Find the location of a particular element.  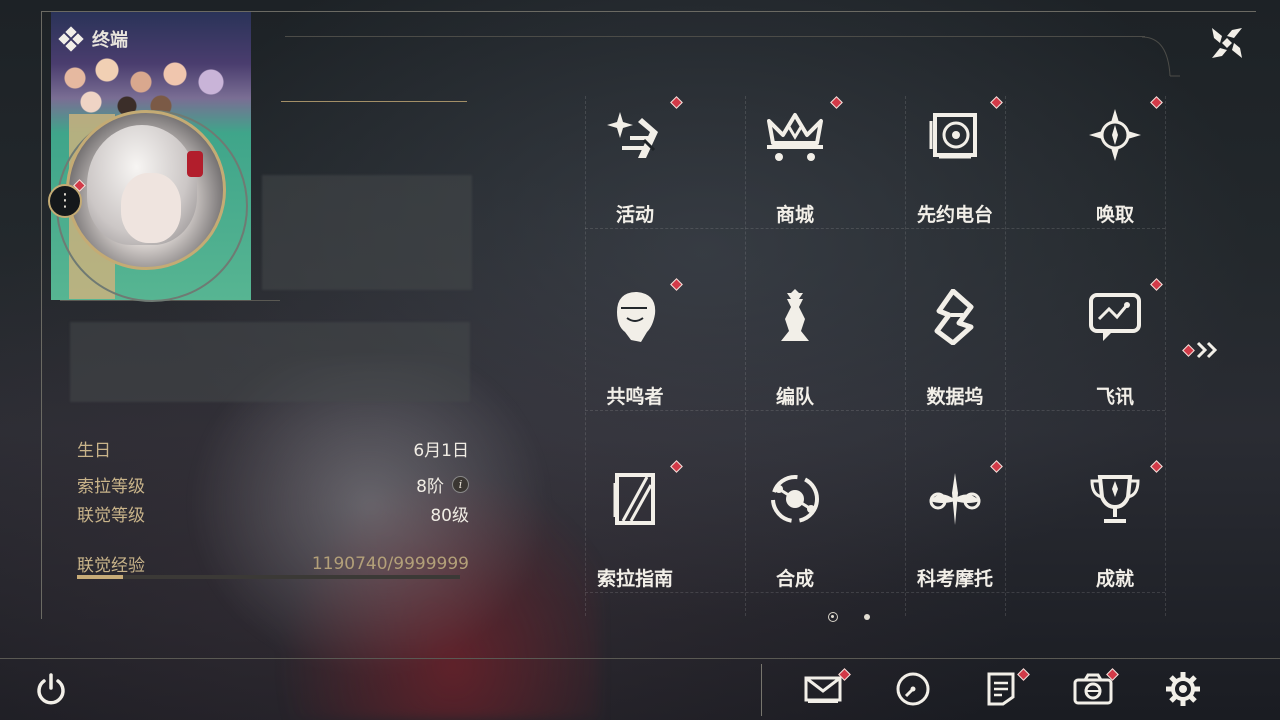

terminal-logo-icon is located at coordinates (71, 39).